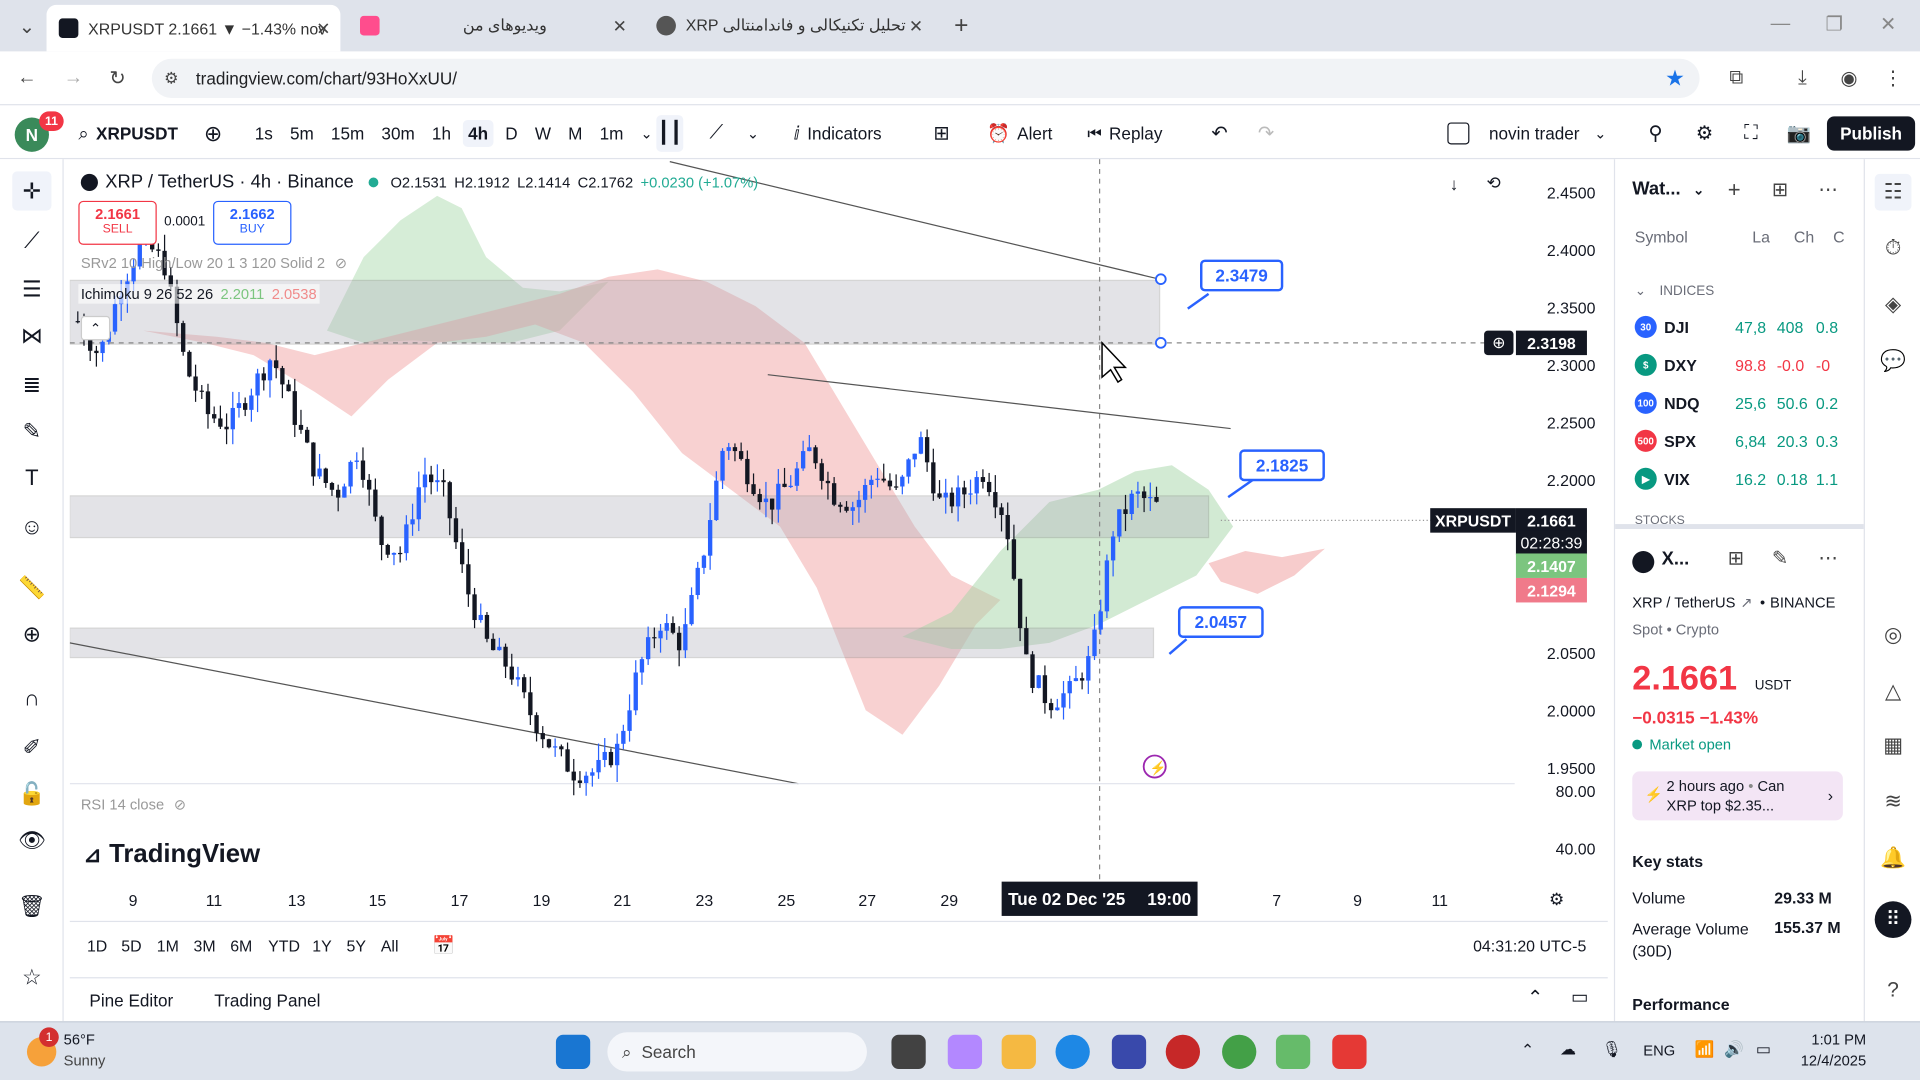  What do you see at coordinates (1129, 1051) in the screenshot?
I see `ms-store-icon` at bounding box center [1129, 1051].